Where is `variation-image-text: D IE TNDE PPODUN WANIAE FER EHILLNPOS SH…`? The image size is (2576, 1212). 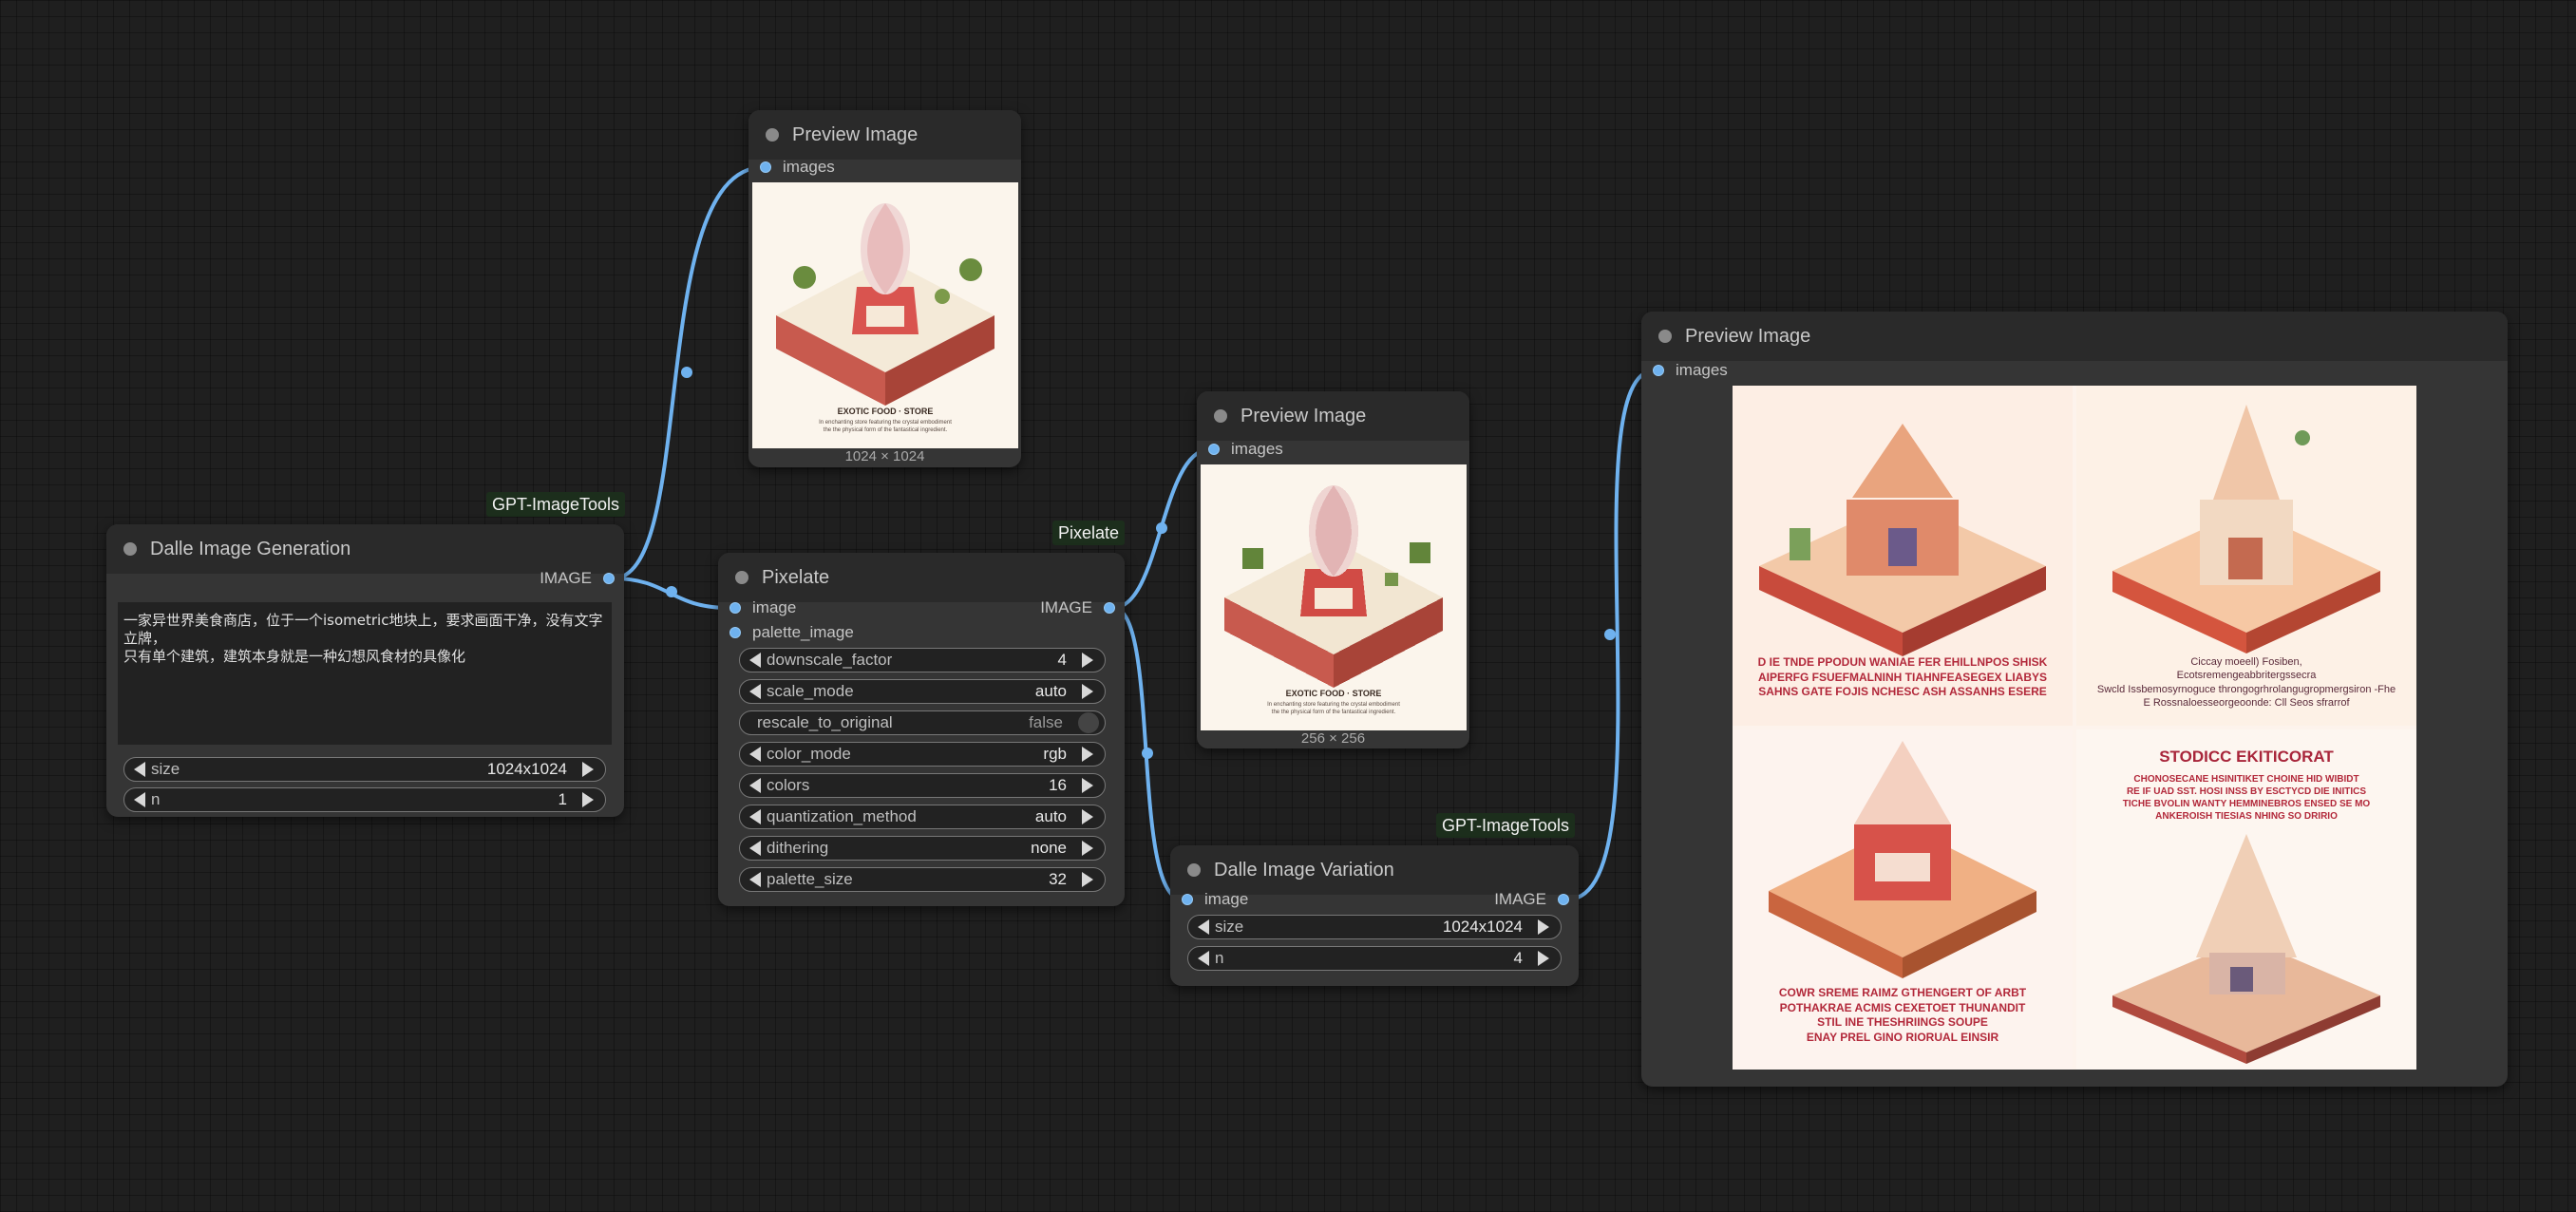 variation-image-text: D IE TNDE PPODUN WANIAE FER EHILLNPOS SH… is located at coordinates (1902, 677).